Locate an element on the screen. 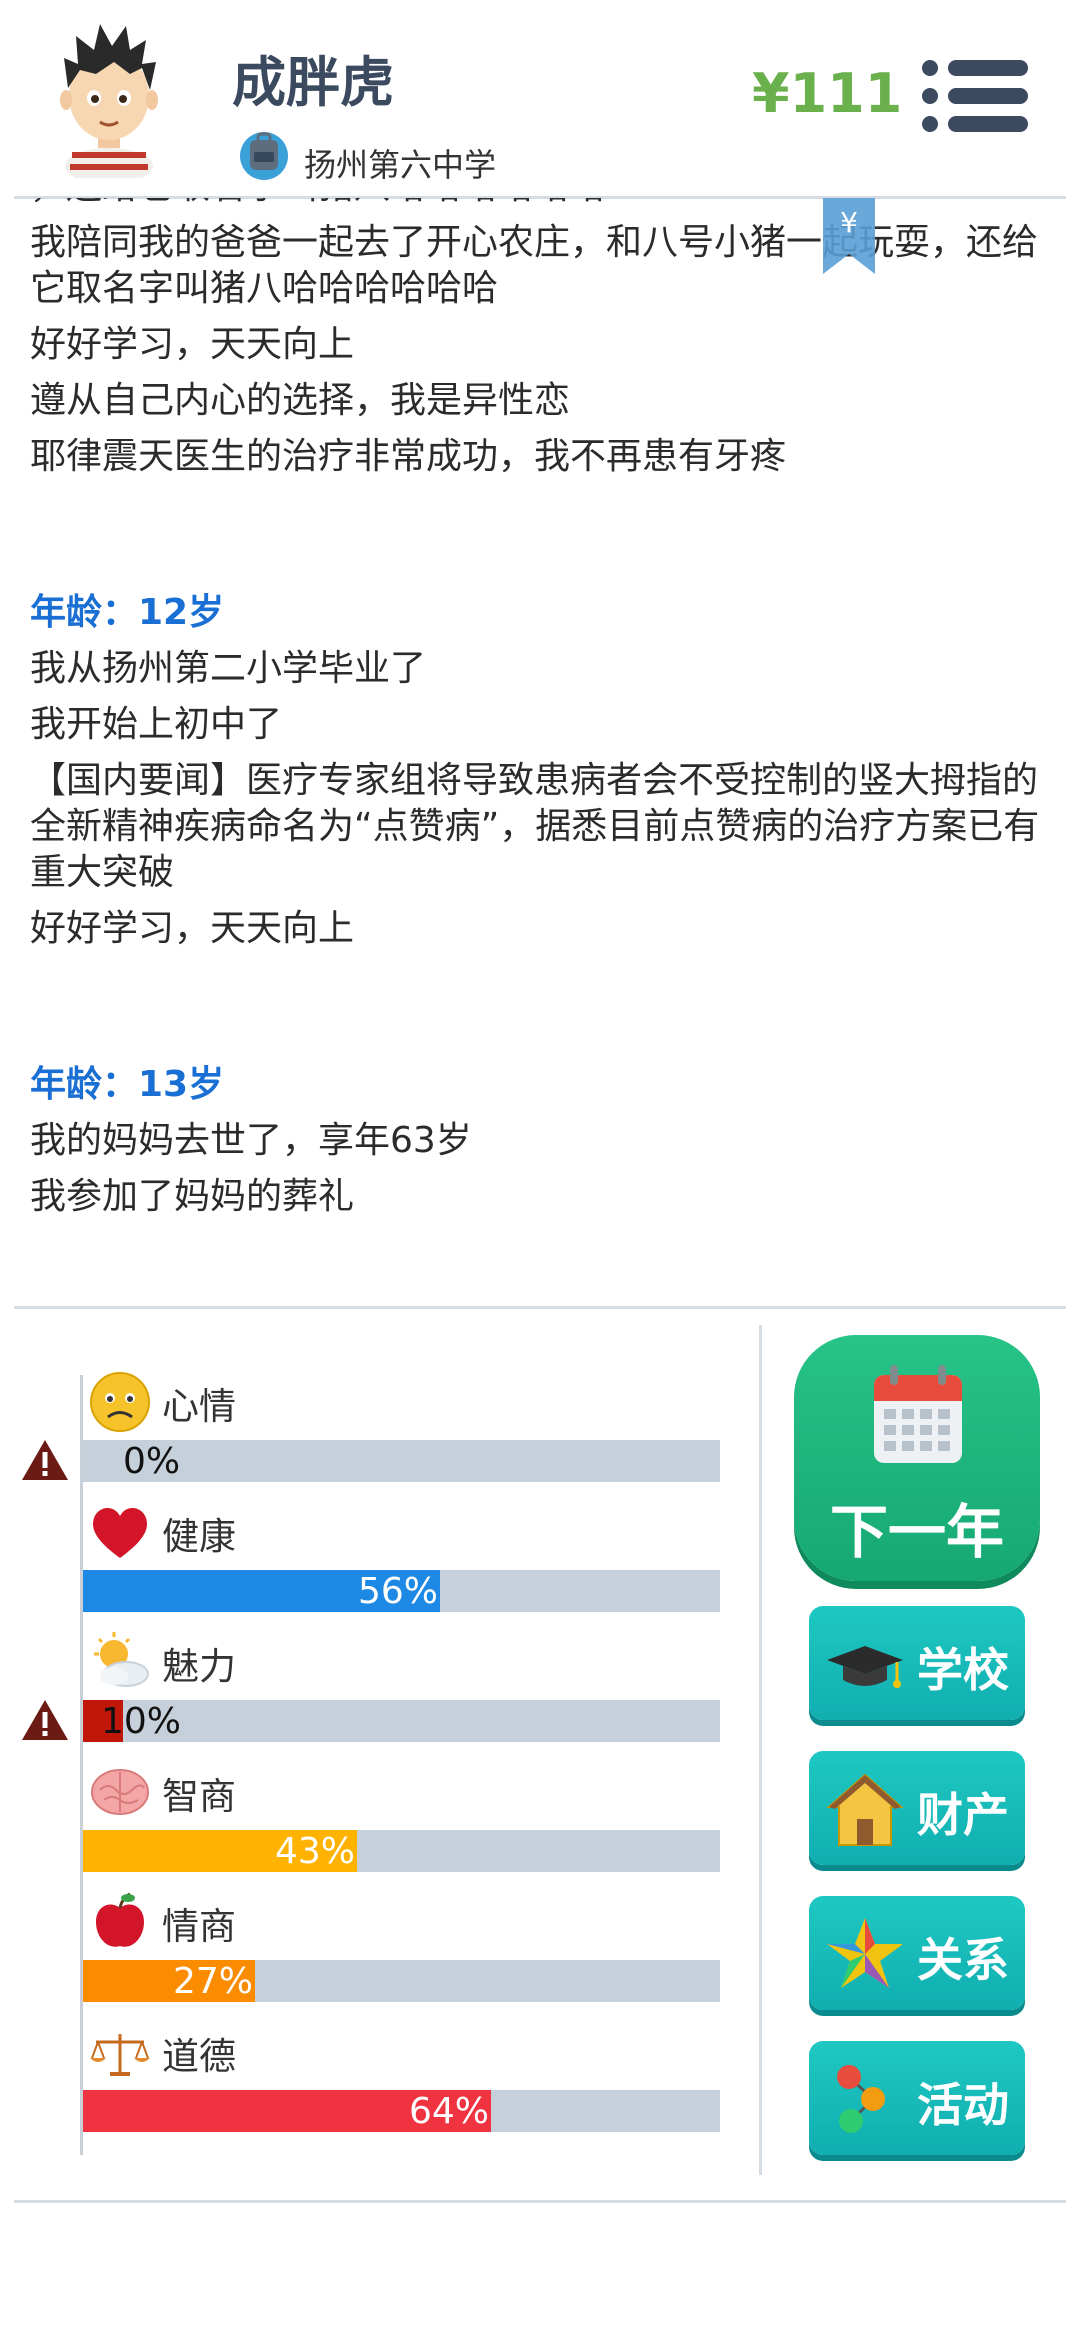 This screenshot has width=1080, height=2340. menu-icon is located at coordinates (975, 96).